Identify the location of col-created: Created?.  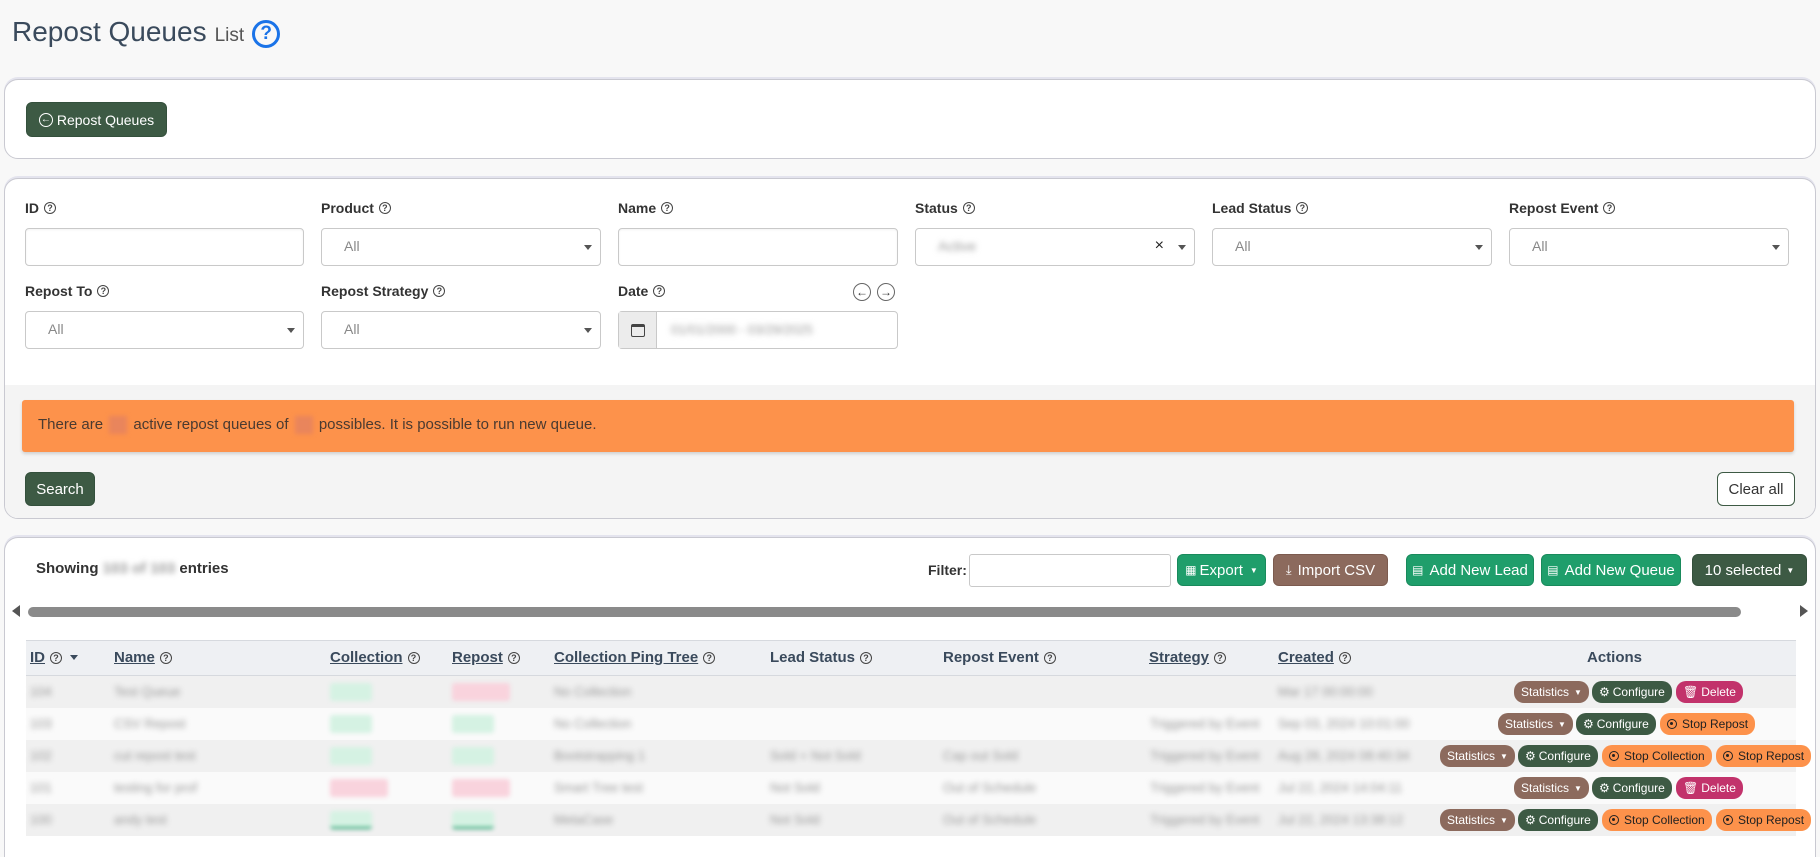
(1314, 657).